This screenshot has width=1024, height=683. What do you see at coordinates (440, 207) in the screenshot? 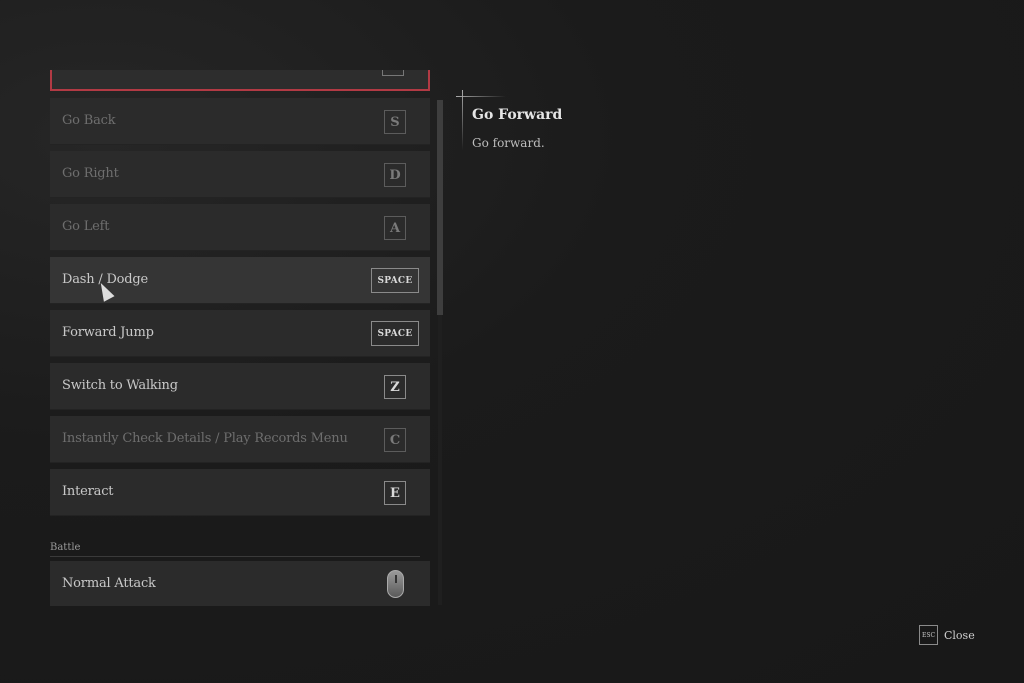
I see `scrollbar-thumb` at bounding box center [440, 207].